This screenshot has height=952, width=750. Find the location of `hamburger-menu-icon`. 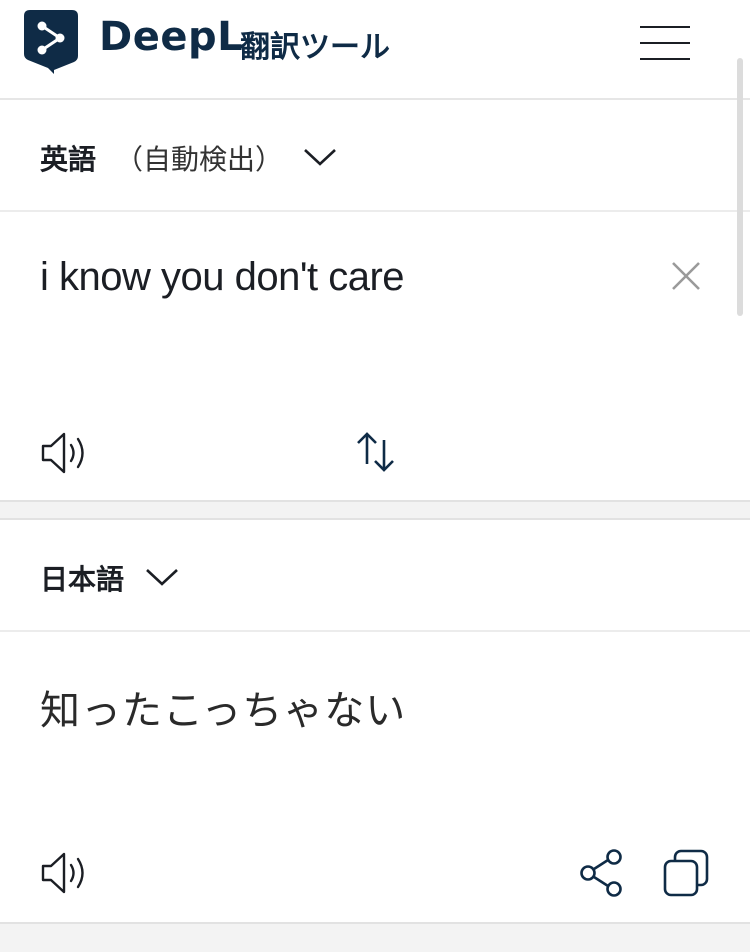

hamburger-menu-icon is located at coordinates (666, 44).